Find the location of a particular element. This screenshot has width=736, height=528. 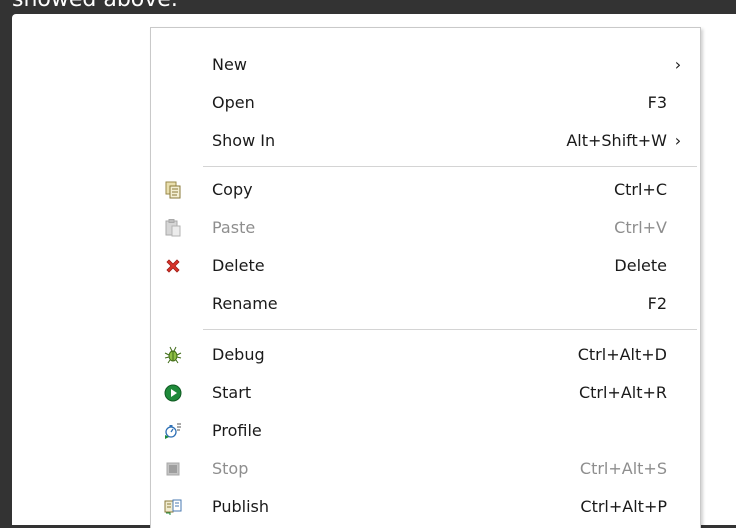

menu-item-shortcut: Ctrl+Alt+P is located at coordinates (623, 506).